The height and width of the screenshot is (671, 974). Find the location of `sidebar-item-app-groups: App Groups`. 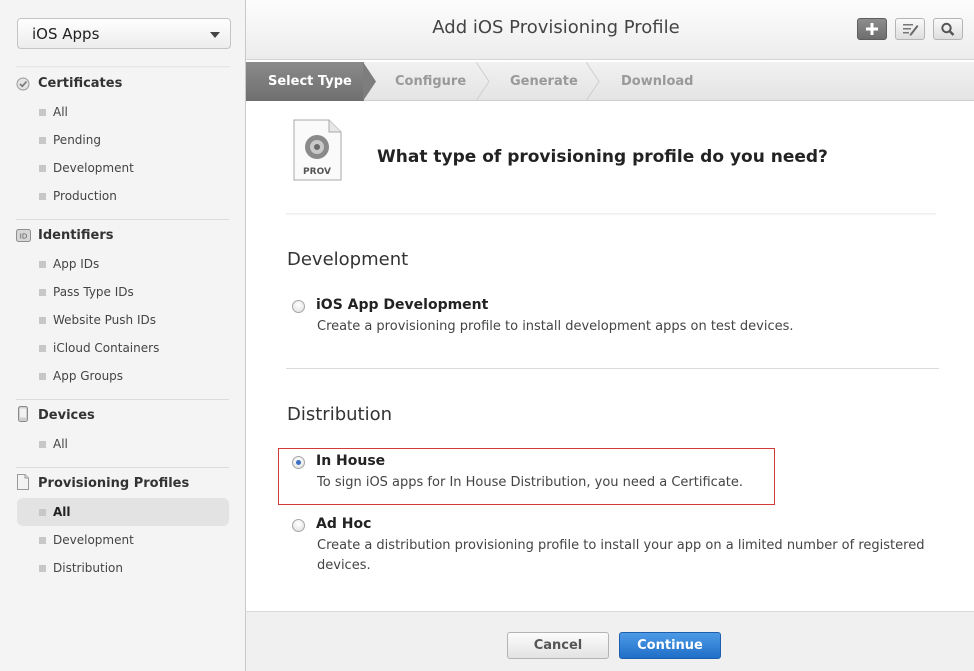

sidebar-item-app-groups: App Groups is located at coordinates (88, 376).